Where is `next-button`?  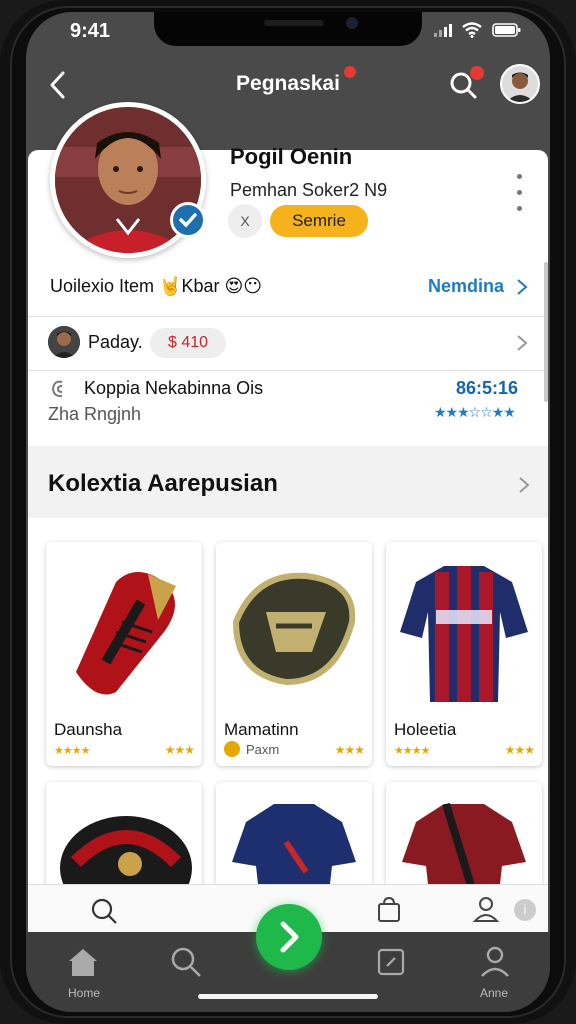 next-button is located at coordinates (289, 937).